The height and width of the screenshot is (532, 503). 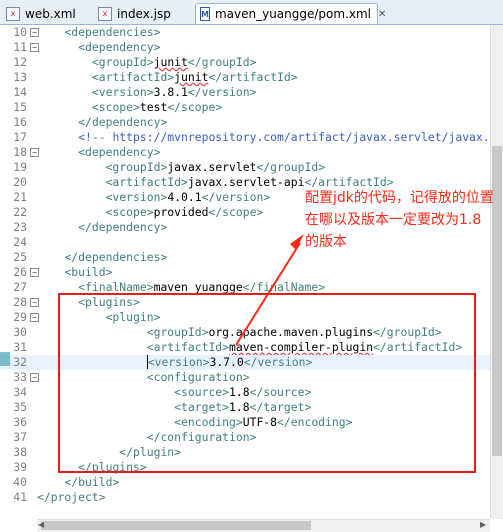 I want to click on annotation-arrow, so click(x=269, y=290).